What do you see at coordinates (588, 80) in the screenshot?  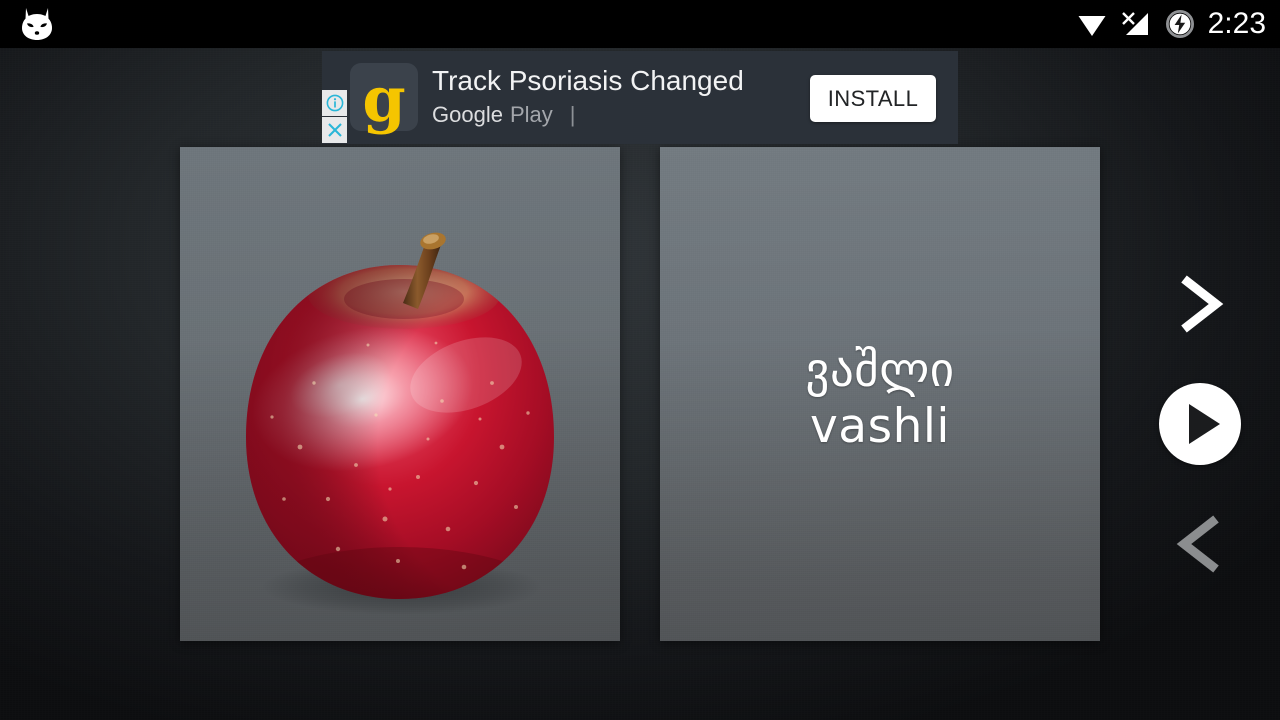 I see `ad-title: Track Psoriasis Changed` at bounding box center [588, 80].